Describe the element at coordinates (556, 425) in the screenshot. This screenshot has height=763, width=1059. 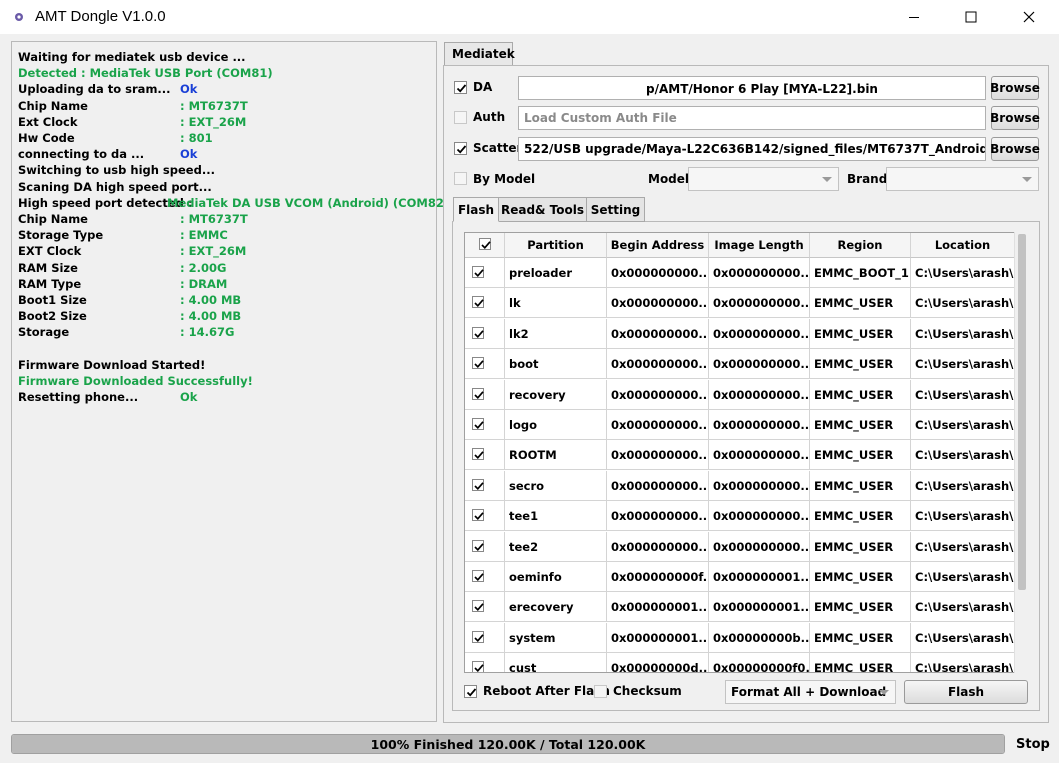
I see `cell-partition: logo` at that location.